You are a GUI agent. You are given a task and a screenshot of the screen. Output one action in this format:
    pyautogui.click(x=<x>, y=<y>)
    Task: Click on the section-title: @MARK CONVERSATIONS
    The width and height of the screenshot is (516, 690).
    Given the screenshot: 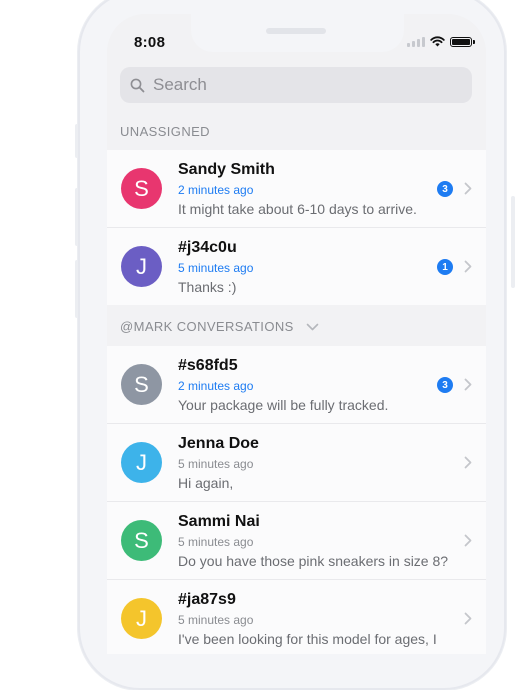 What is the action you would take?
    pyautogui.click(x=207, y=326)
    